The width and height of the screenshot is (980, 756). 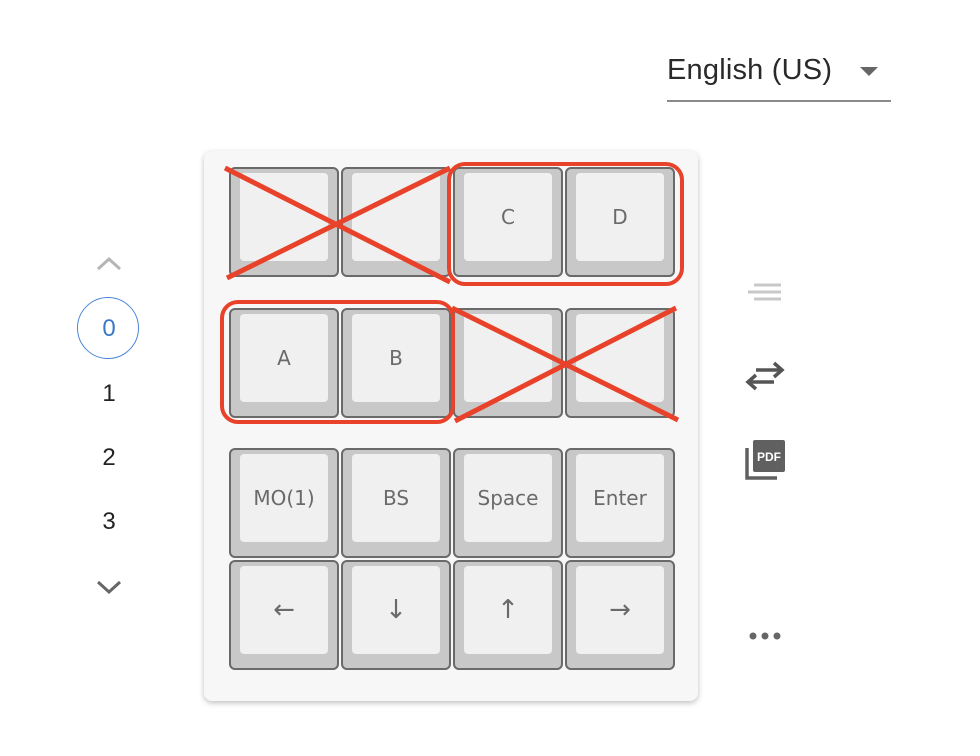 I want to click on key-r1-c0: A, so click(x=284, y=363).